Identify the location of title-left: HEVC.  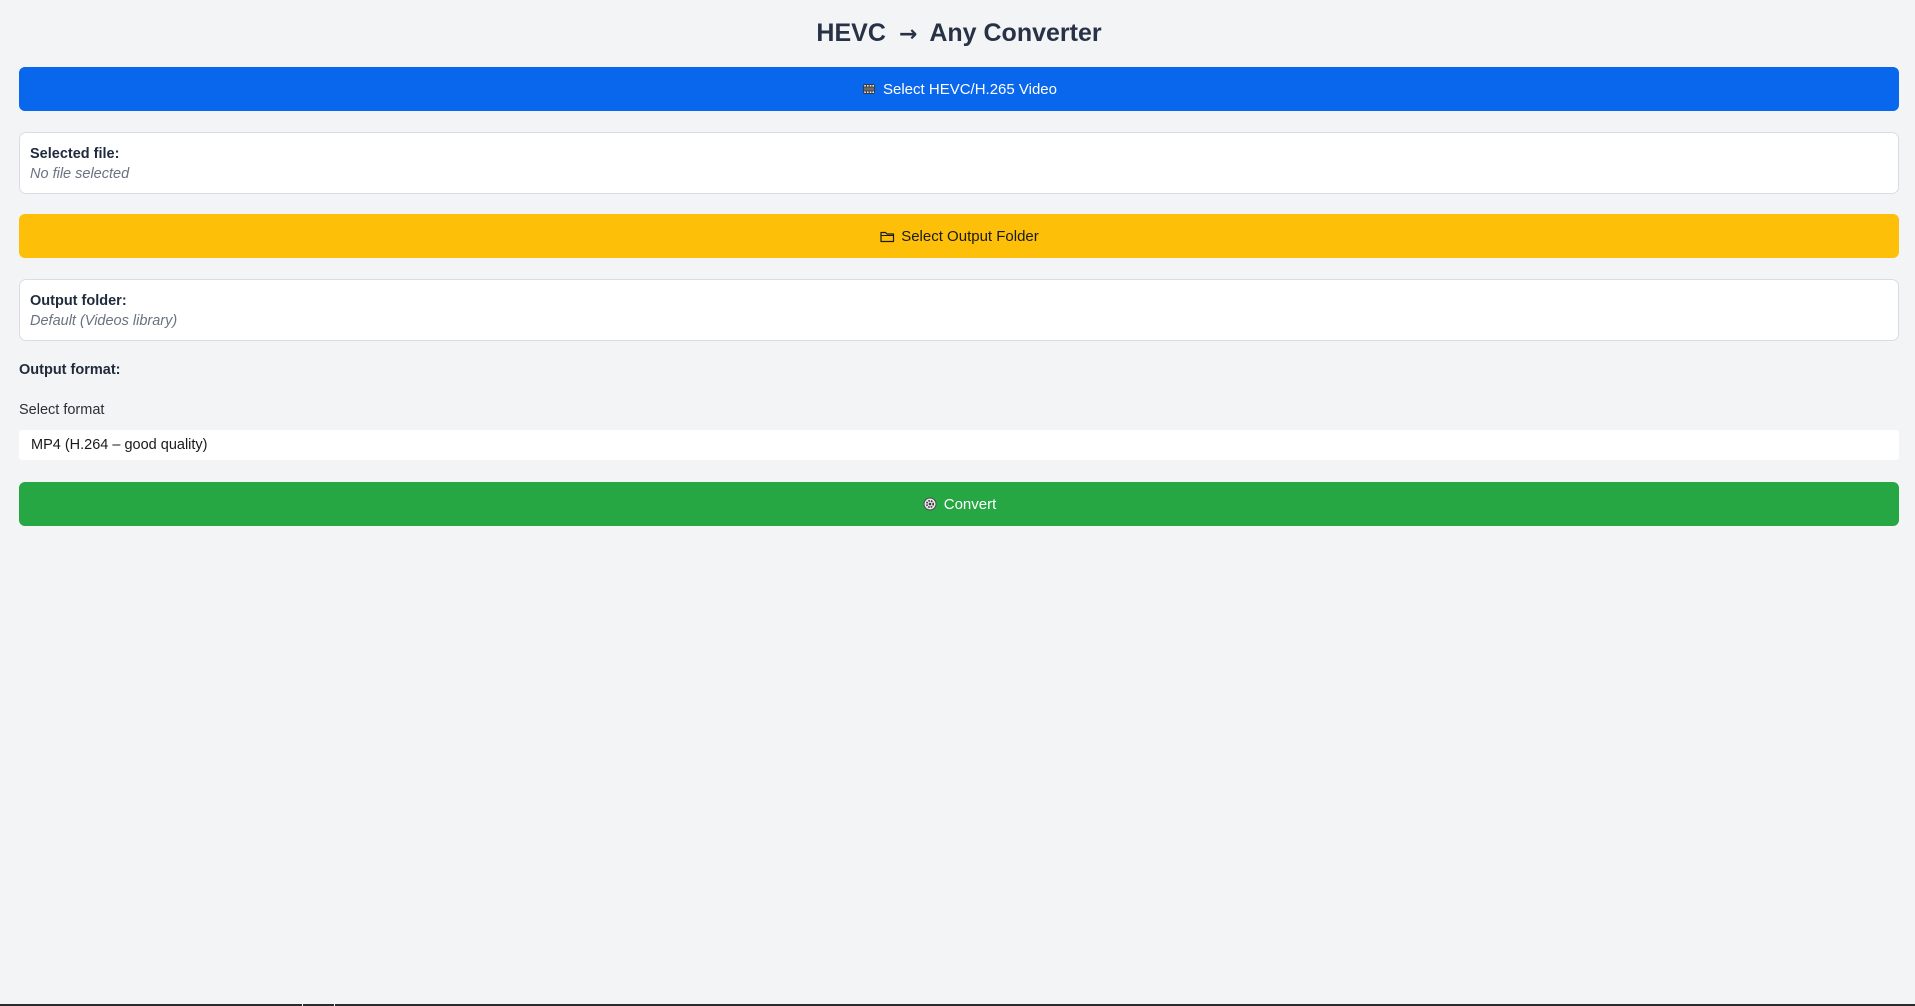
(851, 33).